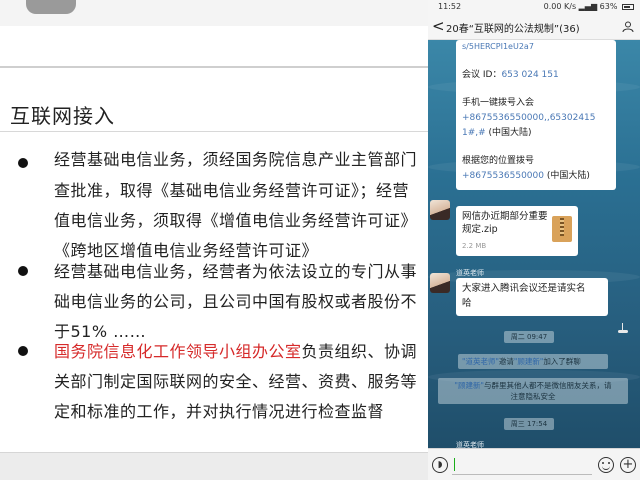  Describe the element at coordinates (606, 465) in the screenshot. I see `emoji-icon` at that location.